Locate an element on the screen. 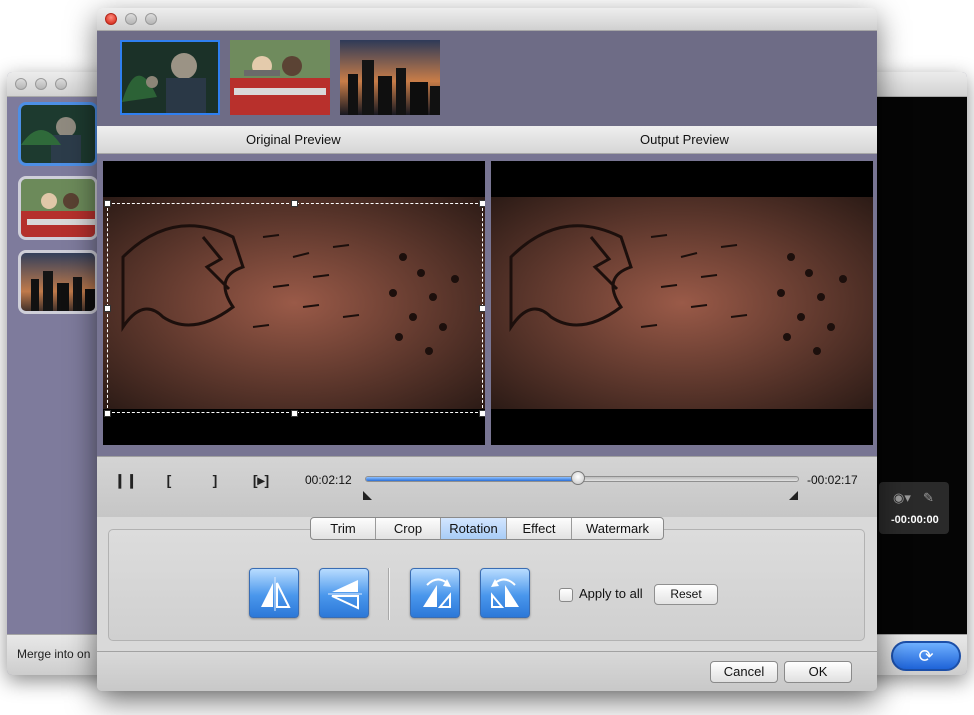 The height and width of the screenshot is (715, 974). video-frame is located at coordinates (682, 303).